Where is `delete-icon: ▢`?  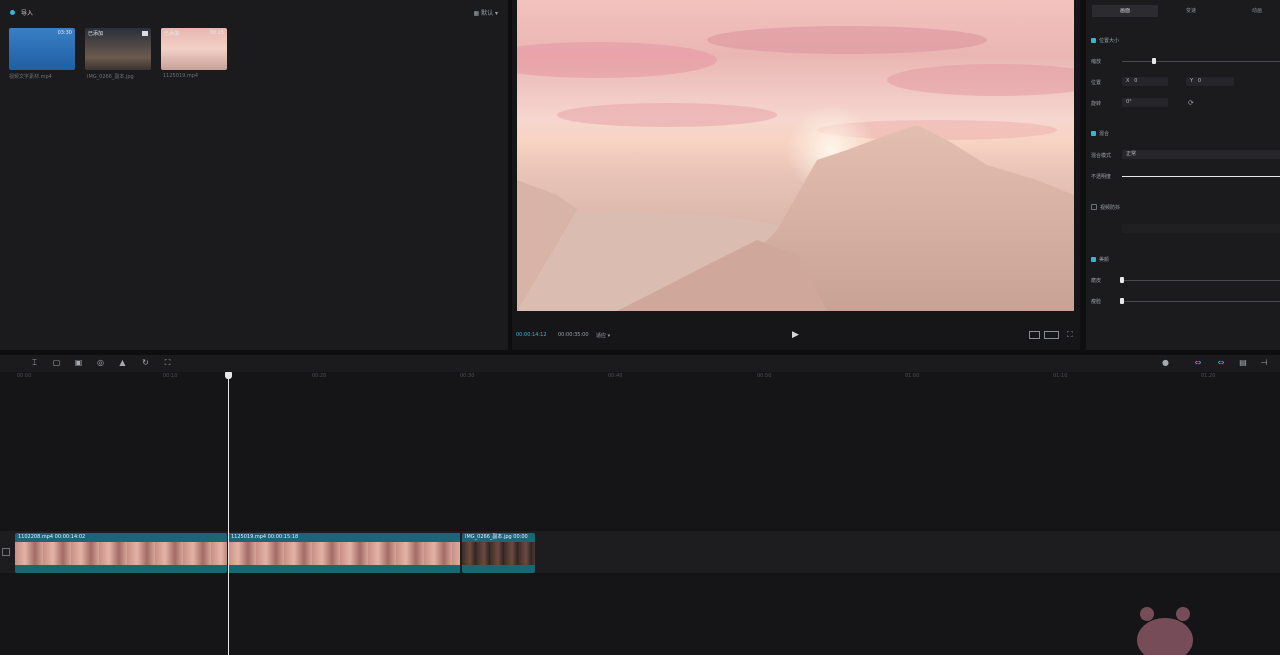 delete-icon: ▢ is located at coordinates (56, 362).